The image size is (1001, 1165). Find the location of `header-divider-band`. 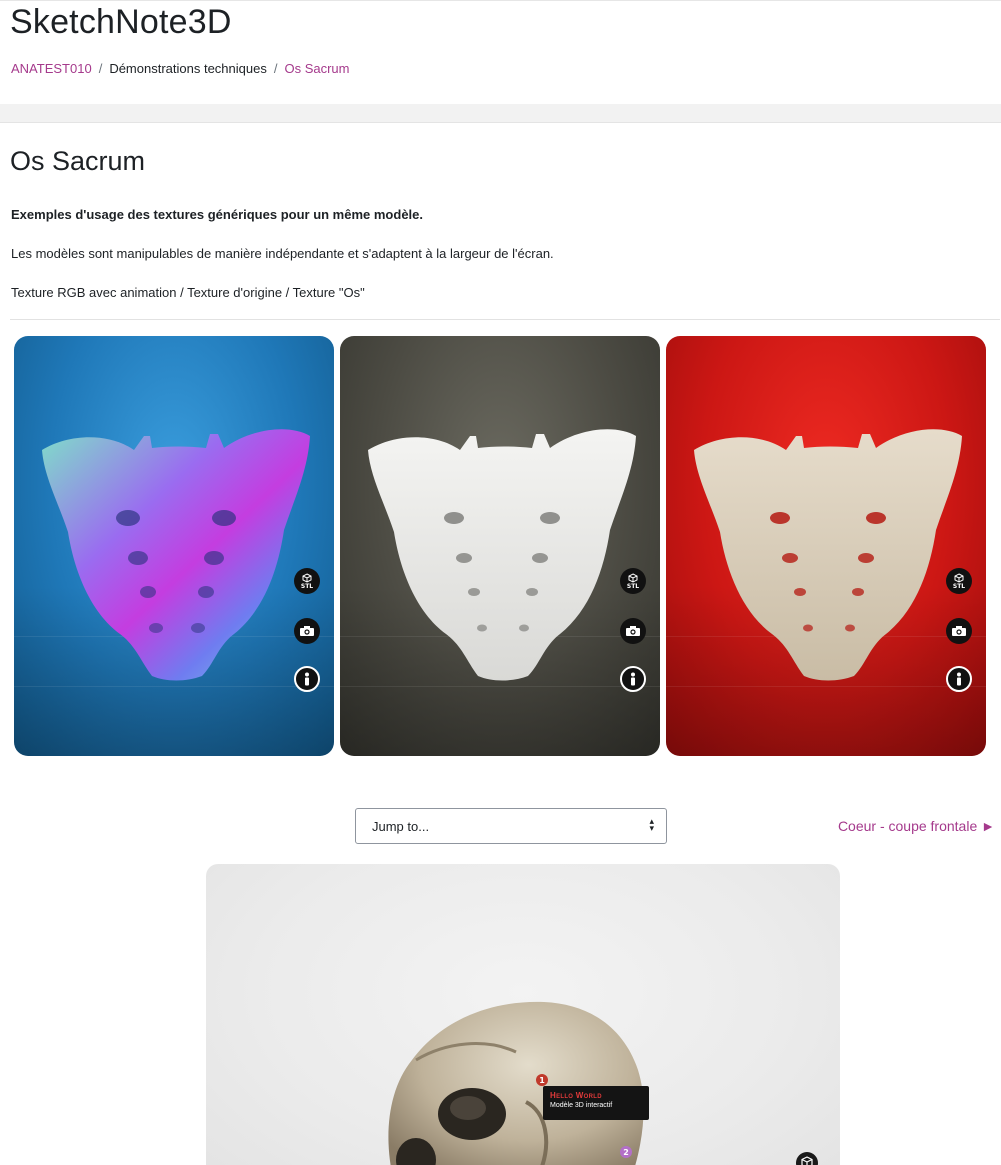

header-divider-band is located at coordinates (500, 113).